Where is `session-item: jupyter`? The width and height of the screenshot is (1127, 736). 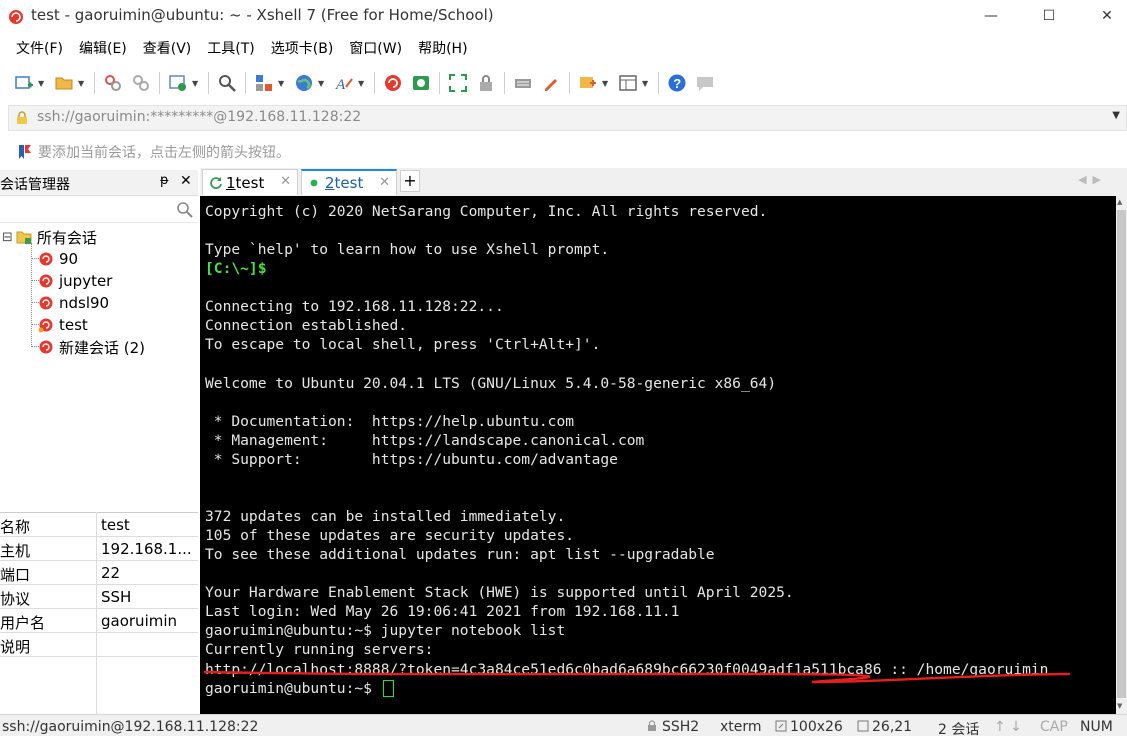 session-item: jupyter is located at coordinates (75, 281).